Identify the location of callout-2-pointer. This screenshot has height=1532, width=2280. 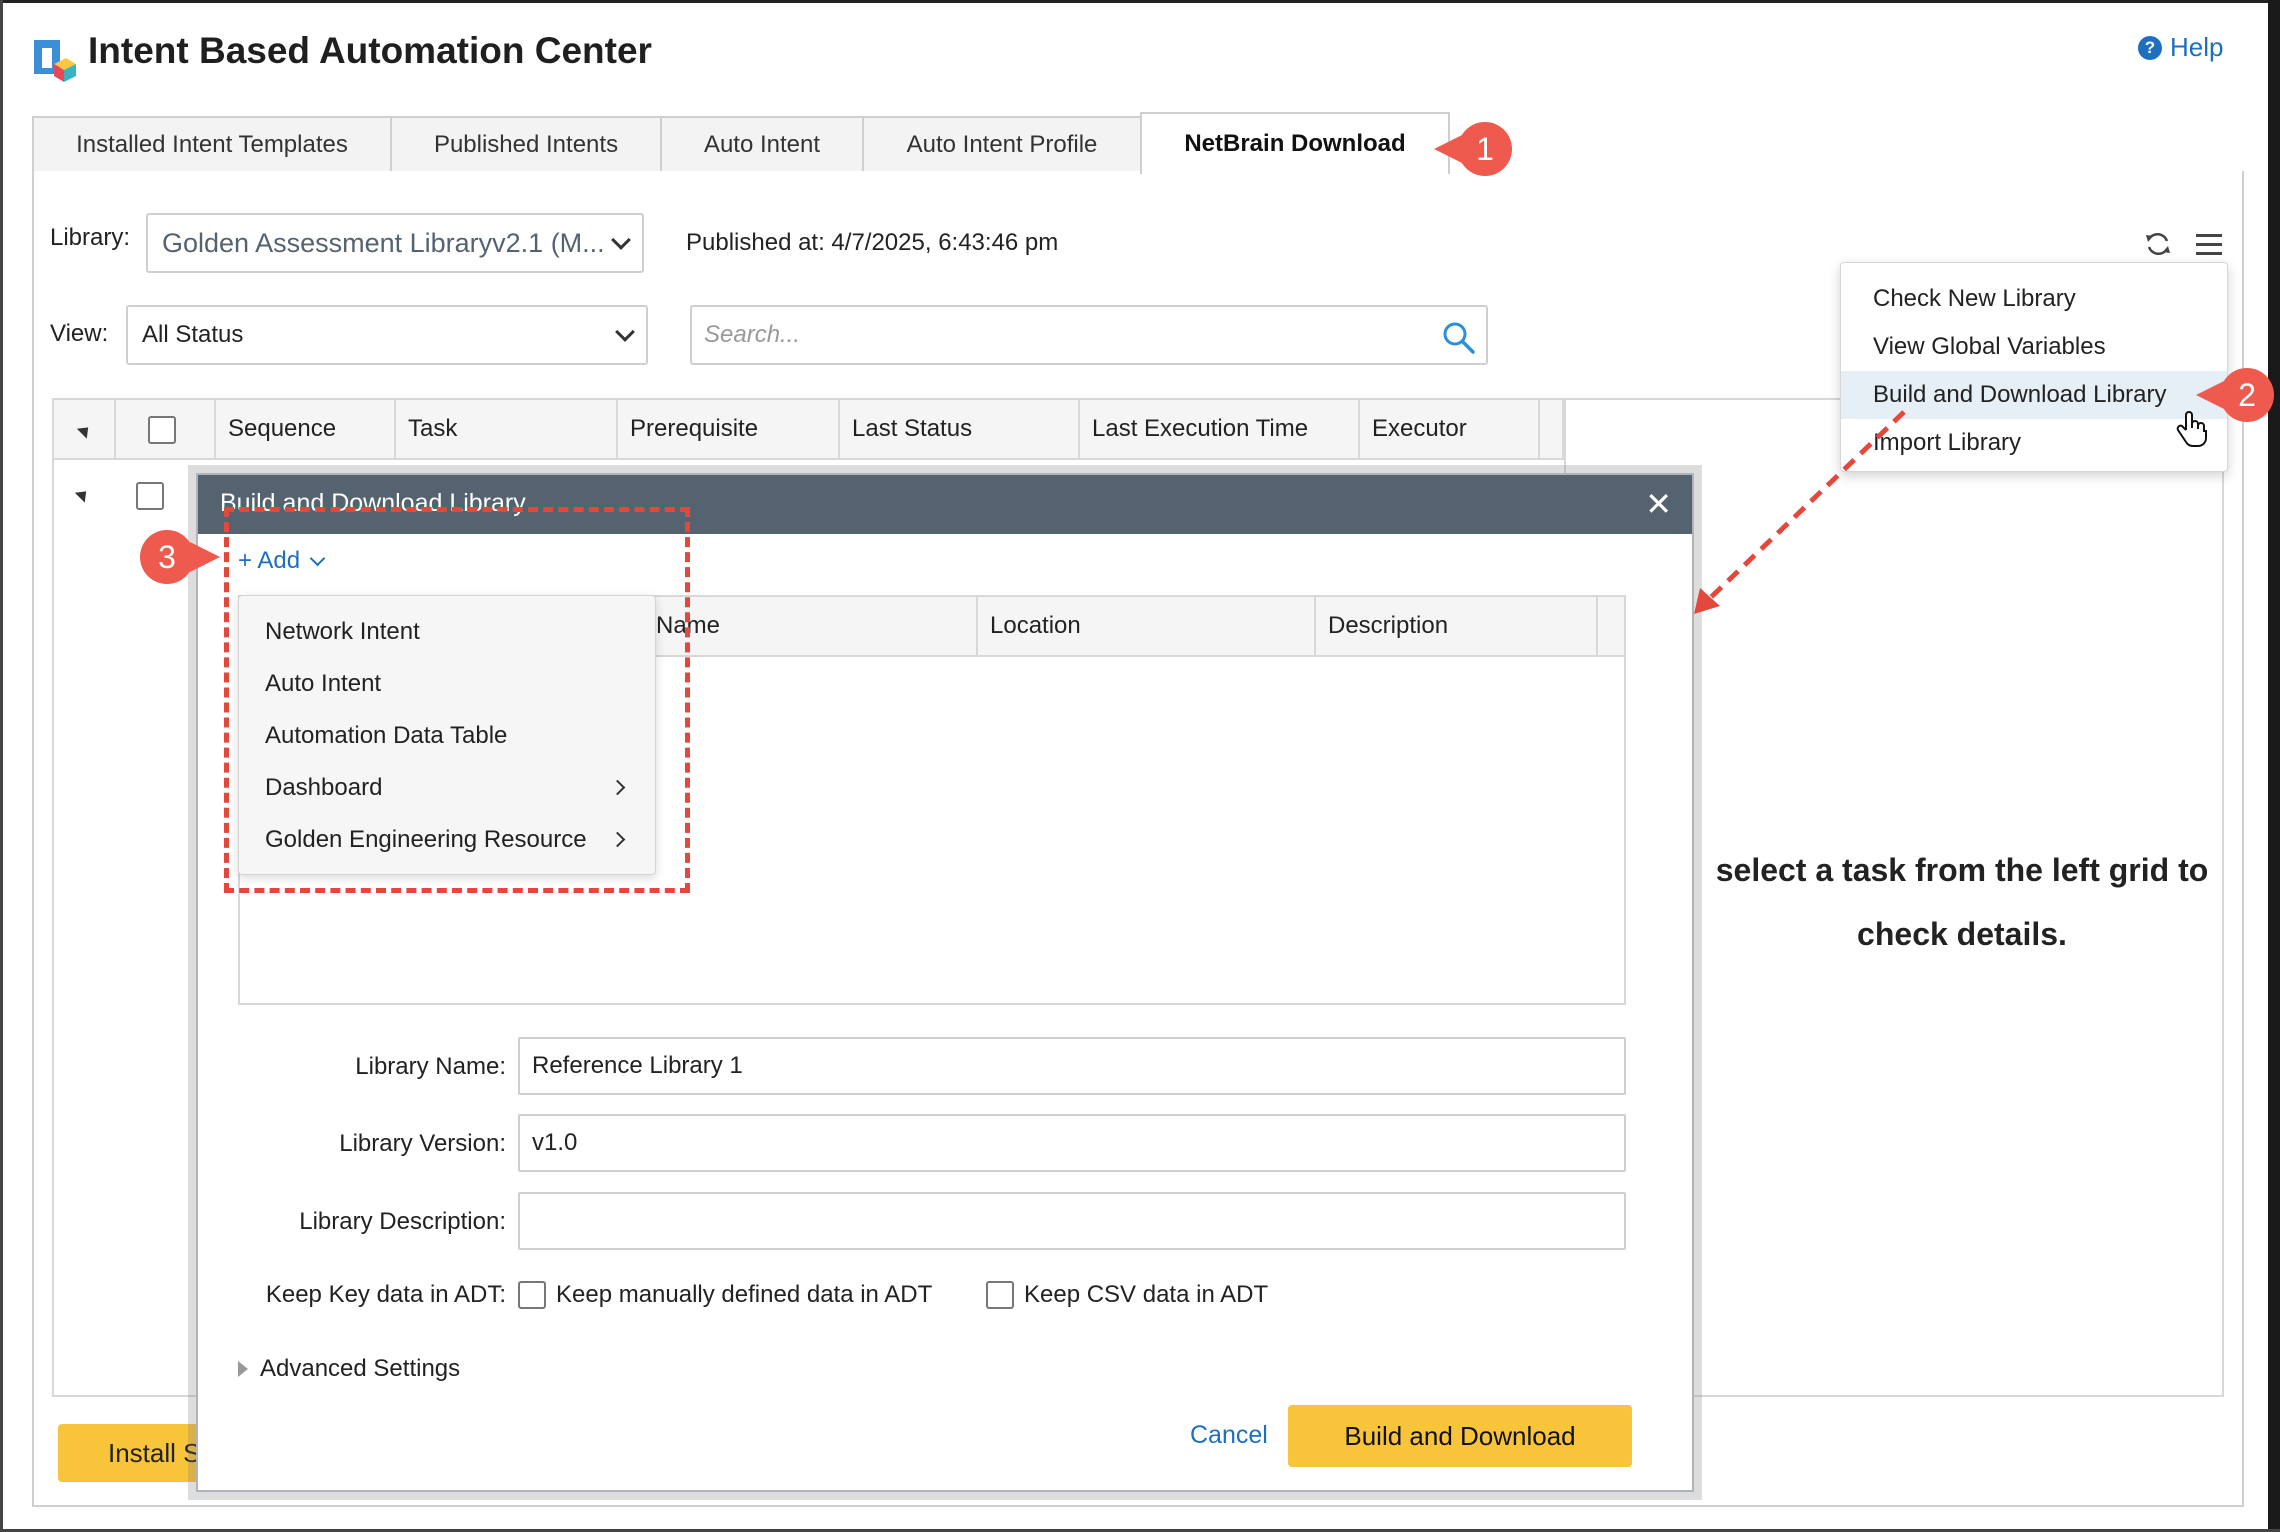
(2211, 395).